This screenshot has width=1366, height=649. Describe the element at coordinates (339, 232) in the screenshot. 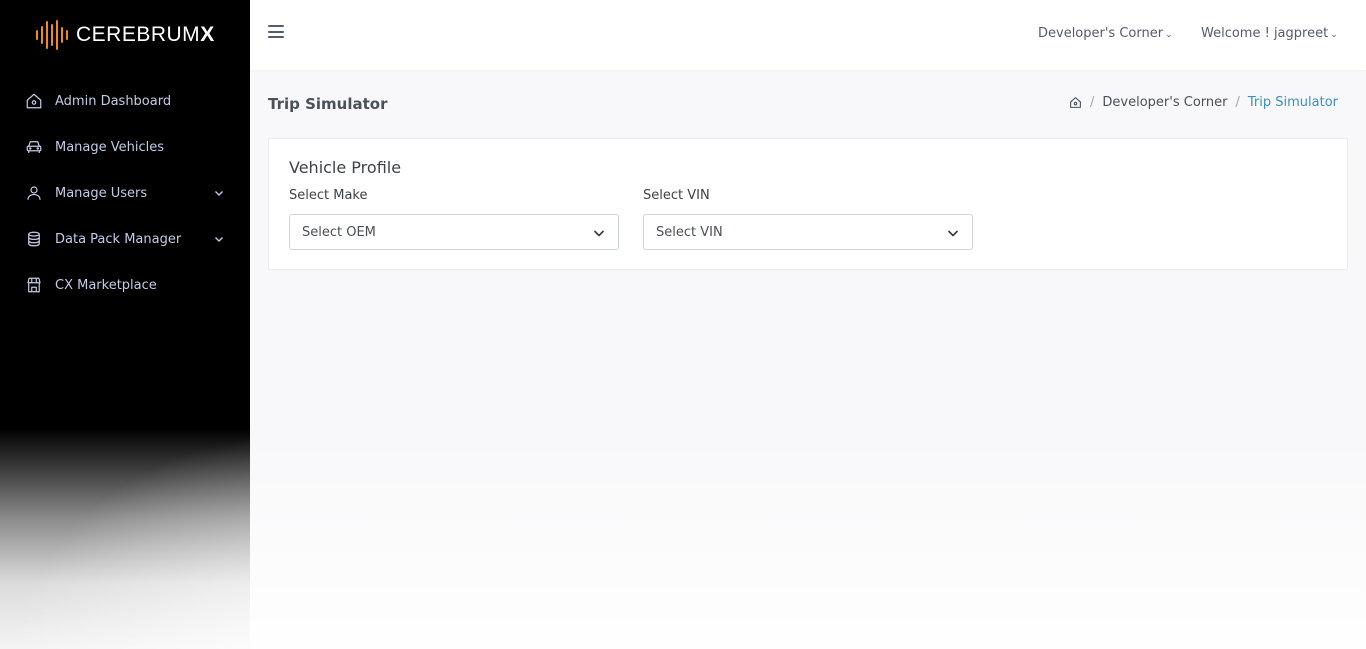

I see `select-make-value: Select OEM` at that location.